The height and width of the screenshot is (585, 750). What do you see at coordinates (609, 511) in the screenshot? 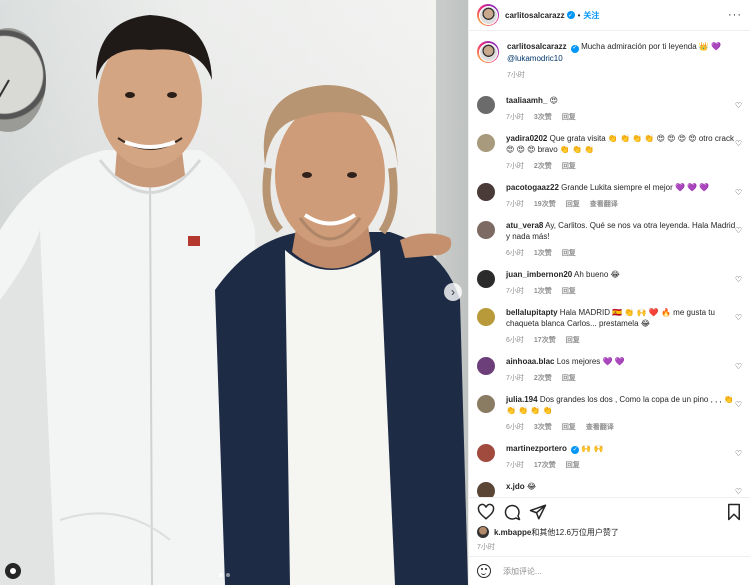
I see `post-actions` at bounding box center [609, 511].